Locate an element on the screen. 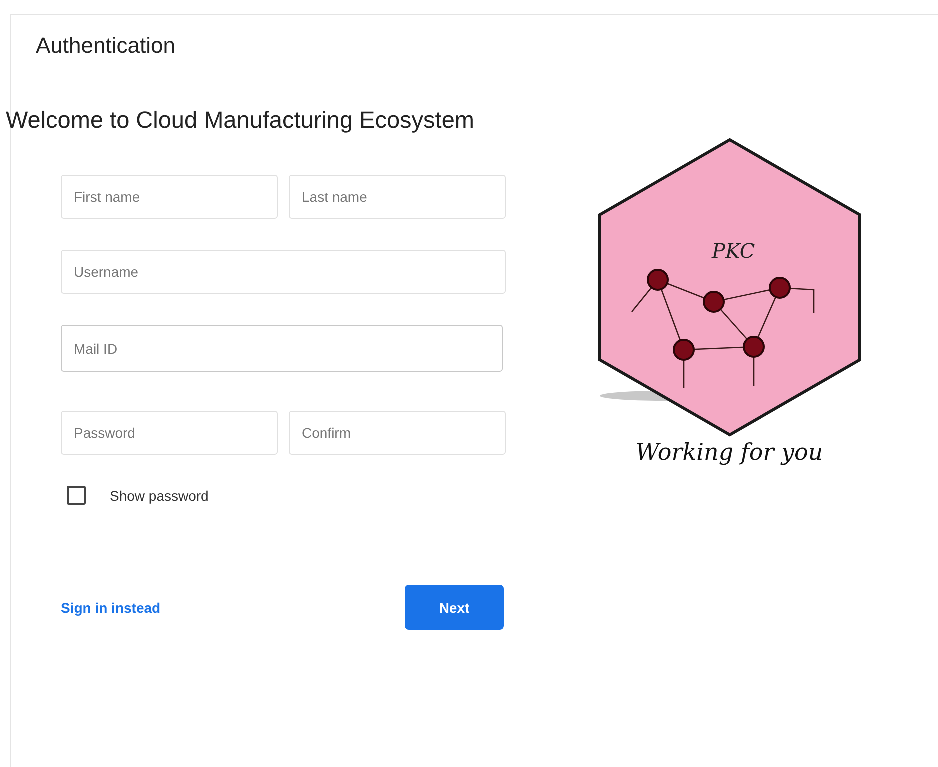 This screenshot has height=767, width=938. input-field: Last name is located at coordinates (397, 197).